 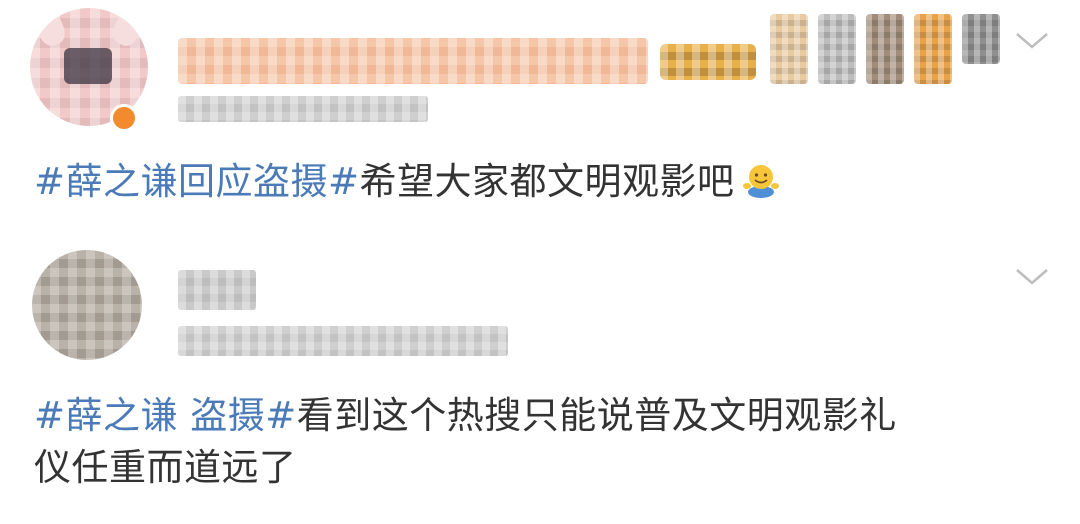 I want to click on hashtag-link: #薛之谦回应盗摄#, so click(x=197, y=181).